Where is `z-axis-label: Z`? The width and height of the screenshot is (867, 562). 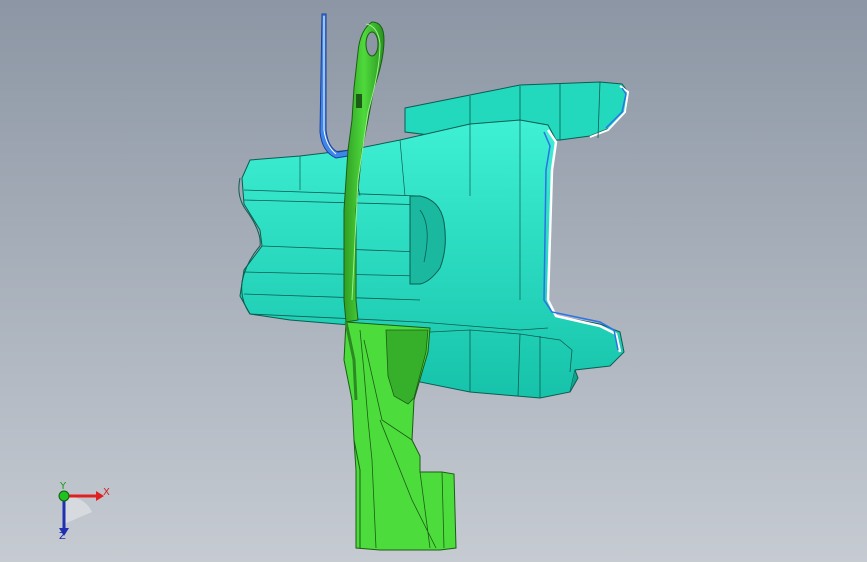
z-axis-label: Z is located at coordinates (62, 536).